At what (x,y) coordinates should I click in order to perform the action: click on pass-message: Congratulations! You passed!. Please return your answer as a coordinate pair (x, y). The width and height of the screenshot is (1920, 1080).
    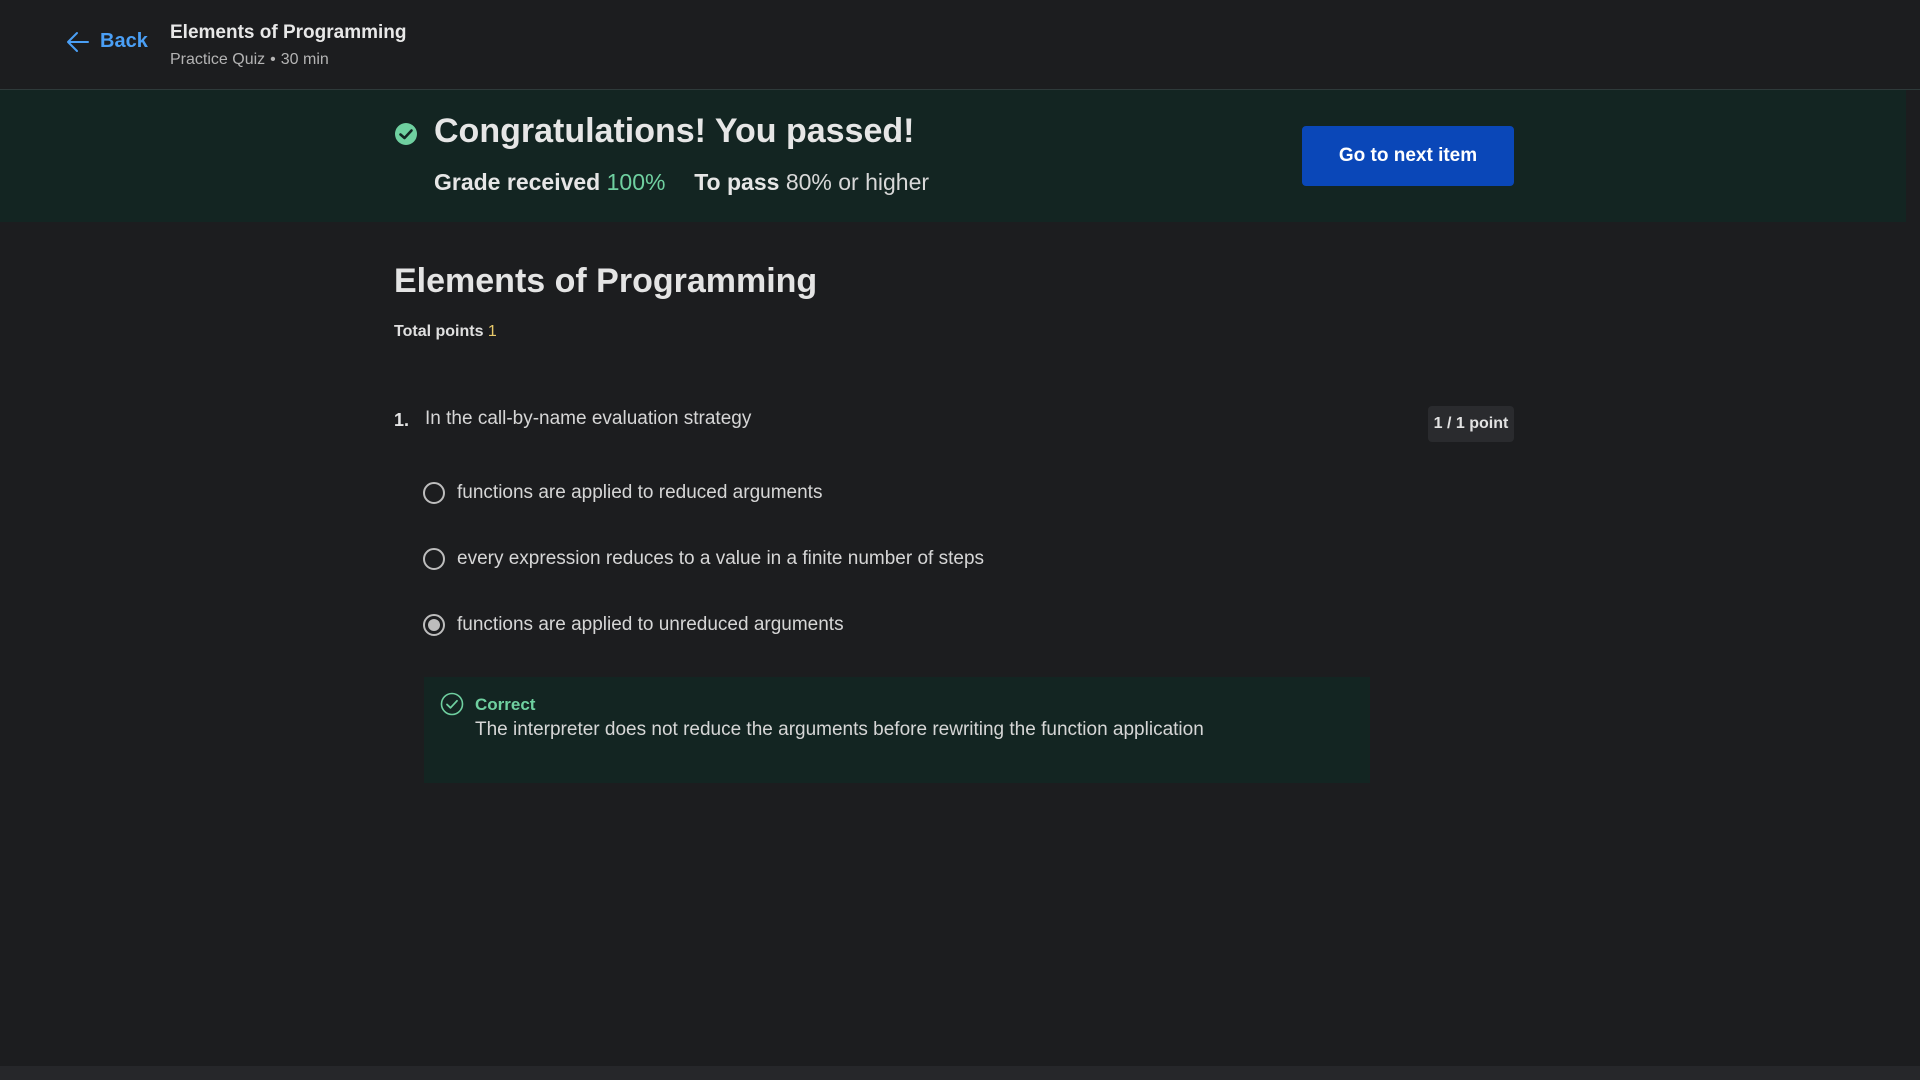
    Looking at the image, I should click on (674, 131).